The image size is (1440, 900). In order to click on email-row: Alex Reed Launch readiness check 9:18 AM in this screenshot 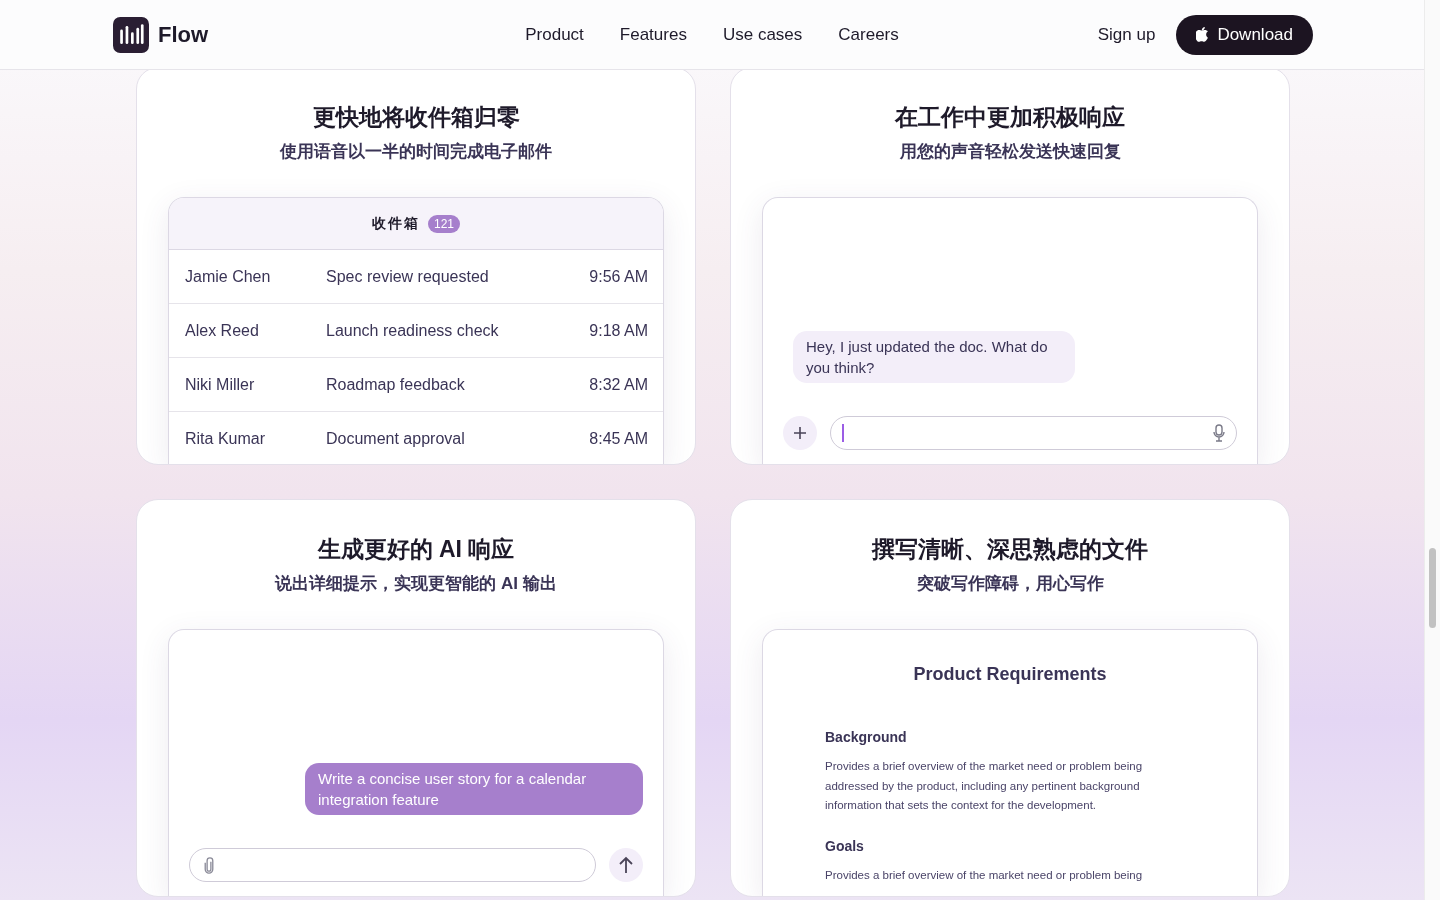, I will do `click(416, 331)`.